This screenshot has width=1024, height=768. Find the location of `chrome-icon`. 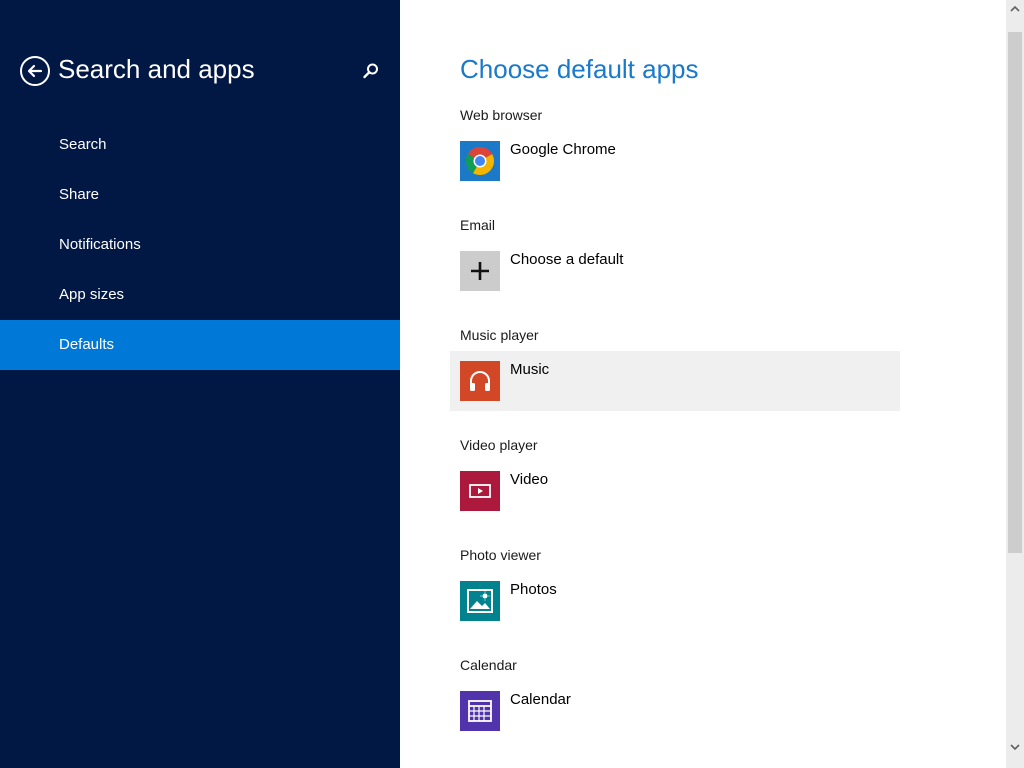

chrome-icon is located at coordinates (480, 161).